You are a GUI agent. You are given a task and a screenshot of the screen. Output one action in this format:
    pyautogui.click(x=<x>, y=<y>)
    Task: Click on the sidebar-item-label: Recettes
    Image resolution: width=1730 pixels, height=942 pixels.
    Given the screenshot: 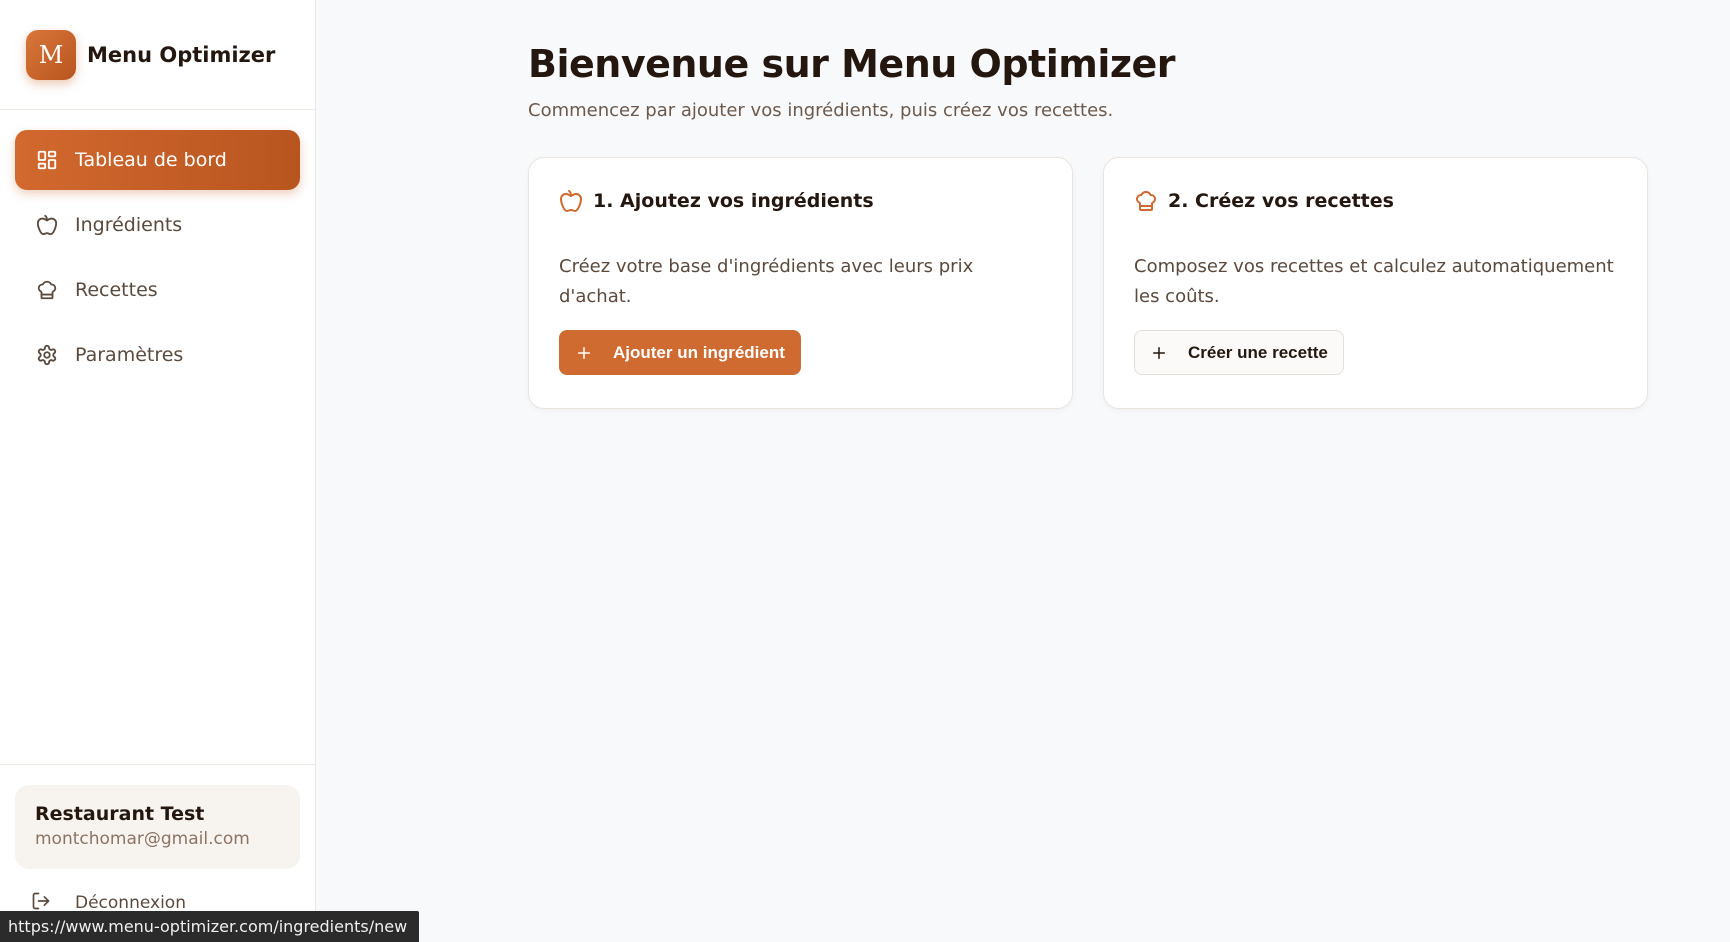 What is the action you would take?
    pyautogui.click(x=116, y=290)
    